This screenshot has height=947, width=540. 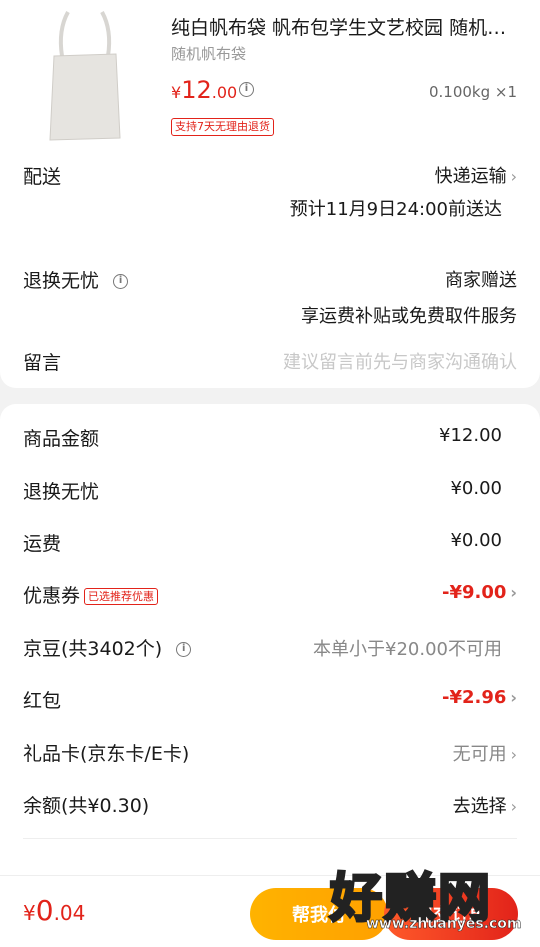 I want to click on product-price: ¥12.00, so click(x=204, y=90).